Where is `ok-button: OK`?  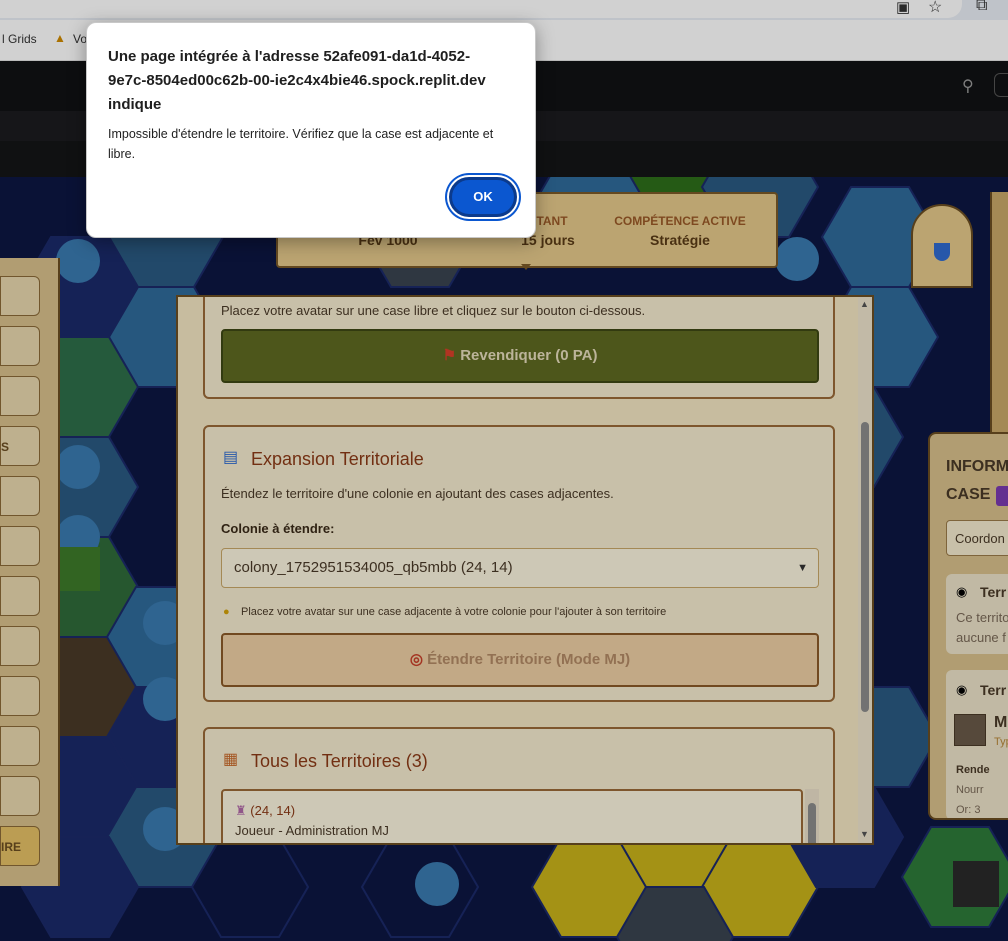 ok-button: OK is located at coordinates (483, 197).